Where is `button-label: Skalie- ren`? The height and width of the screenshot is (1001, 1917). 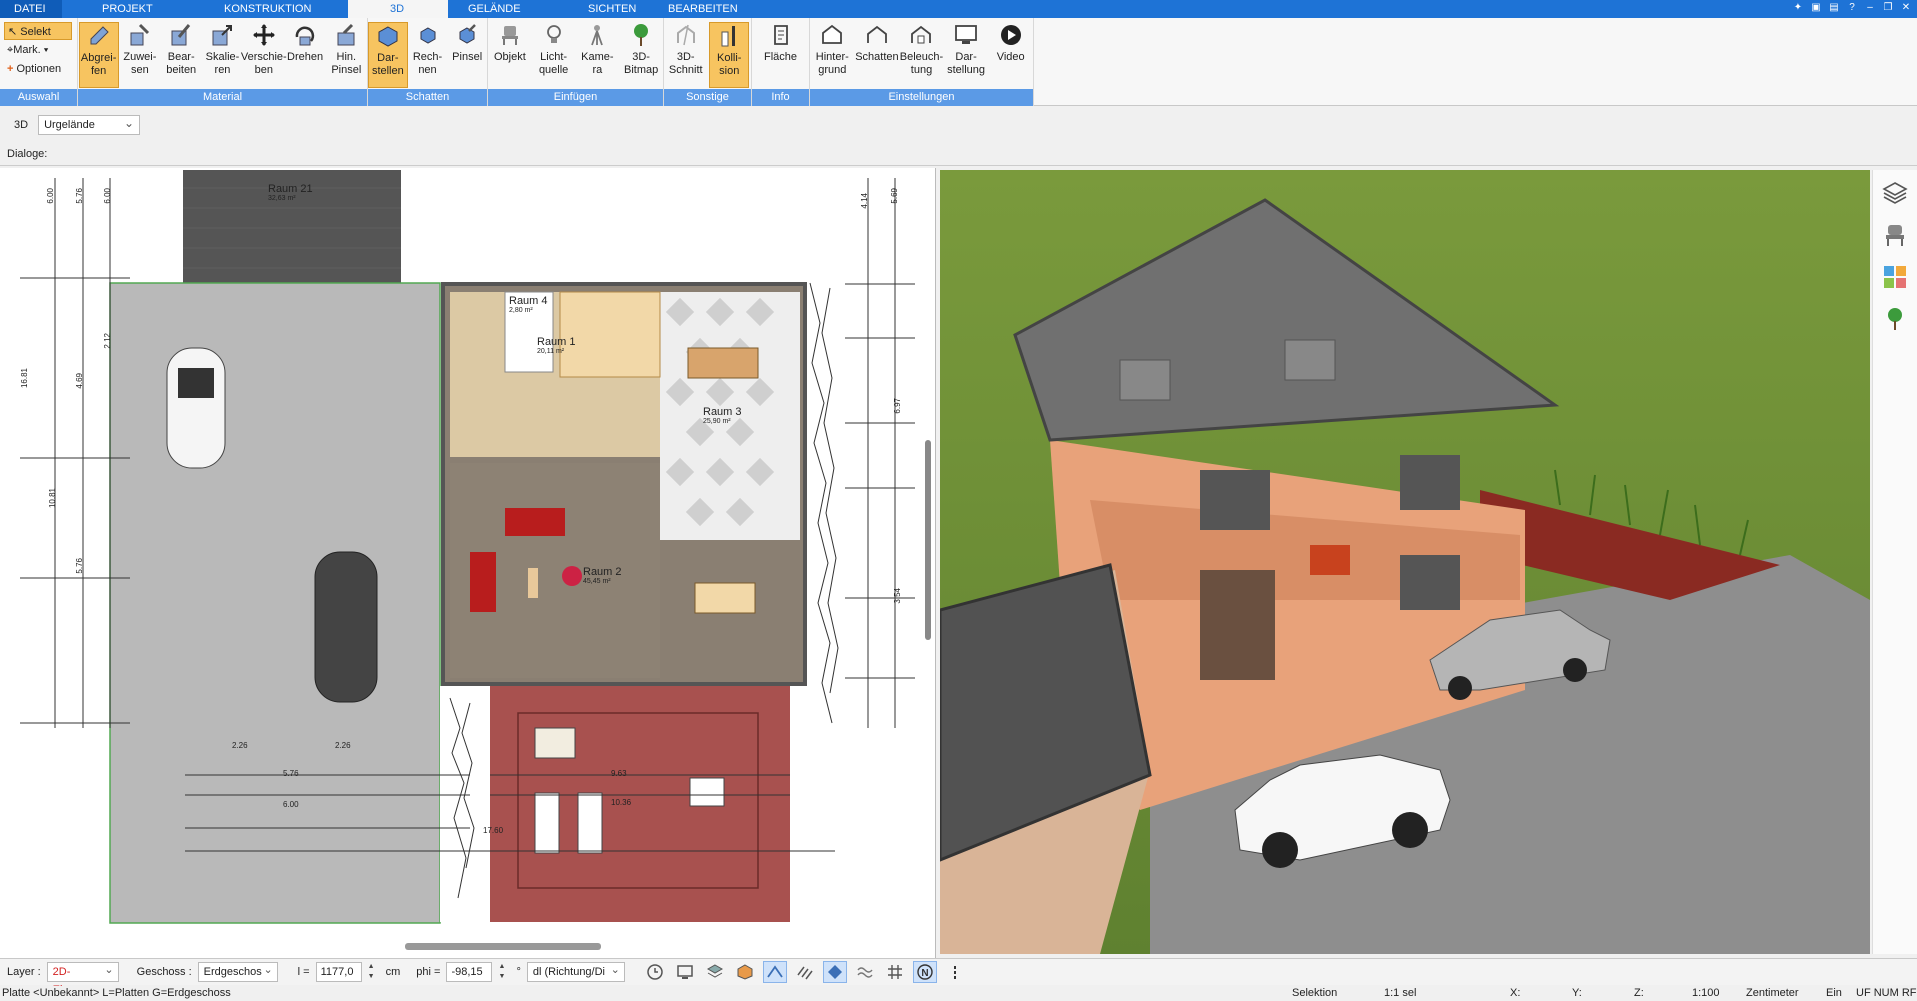
button-label: Skalie- ren is located at coordinates (222, 63).